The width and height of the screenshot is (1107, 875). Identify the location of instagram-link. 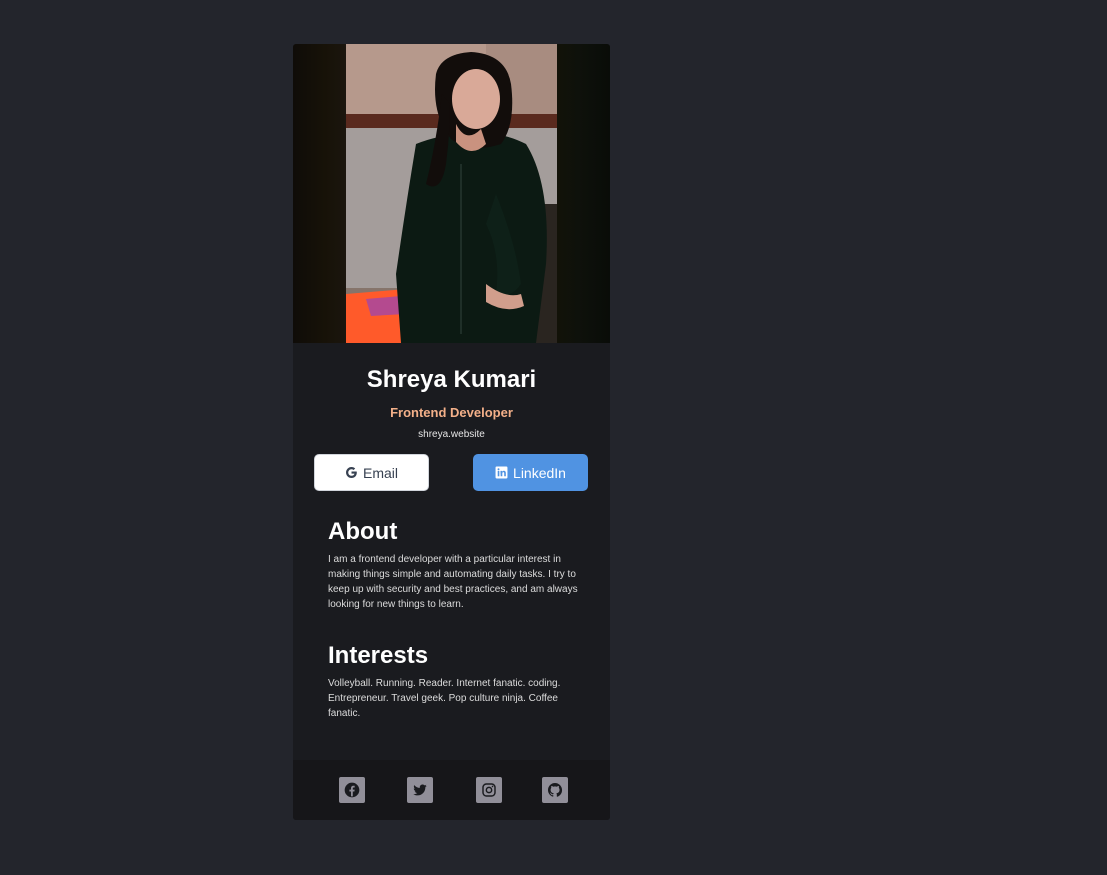
(489, 790).